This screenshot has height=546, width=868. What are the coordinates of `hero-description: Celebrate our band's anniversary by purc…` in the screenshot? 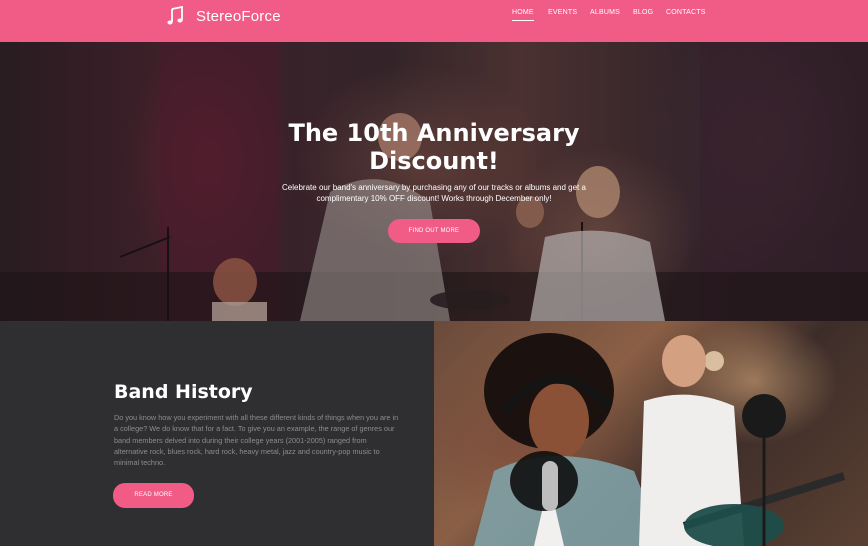 It's located at (434, 193).